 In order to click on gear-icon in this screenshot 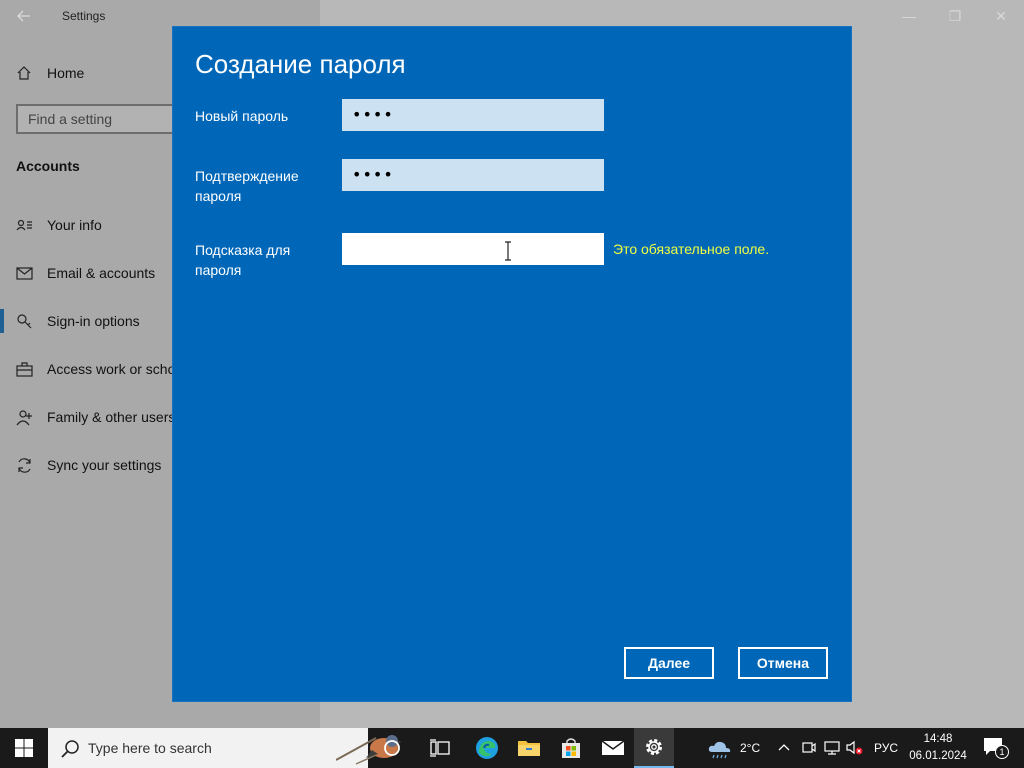, I will do `click(654, 747)`.